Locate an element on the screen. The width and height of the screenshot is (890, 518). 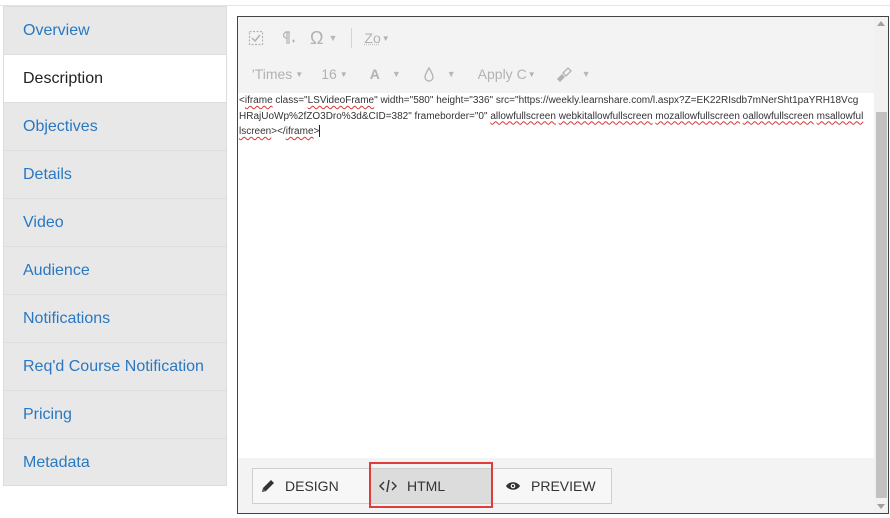
insert-symbol-button: Ω ▼ is located at coordinates (323, 38).